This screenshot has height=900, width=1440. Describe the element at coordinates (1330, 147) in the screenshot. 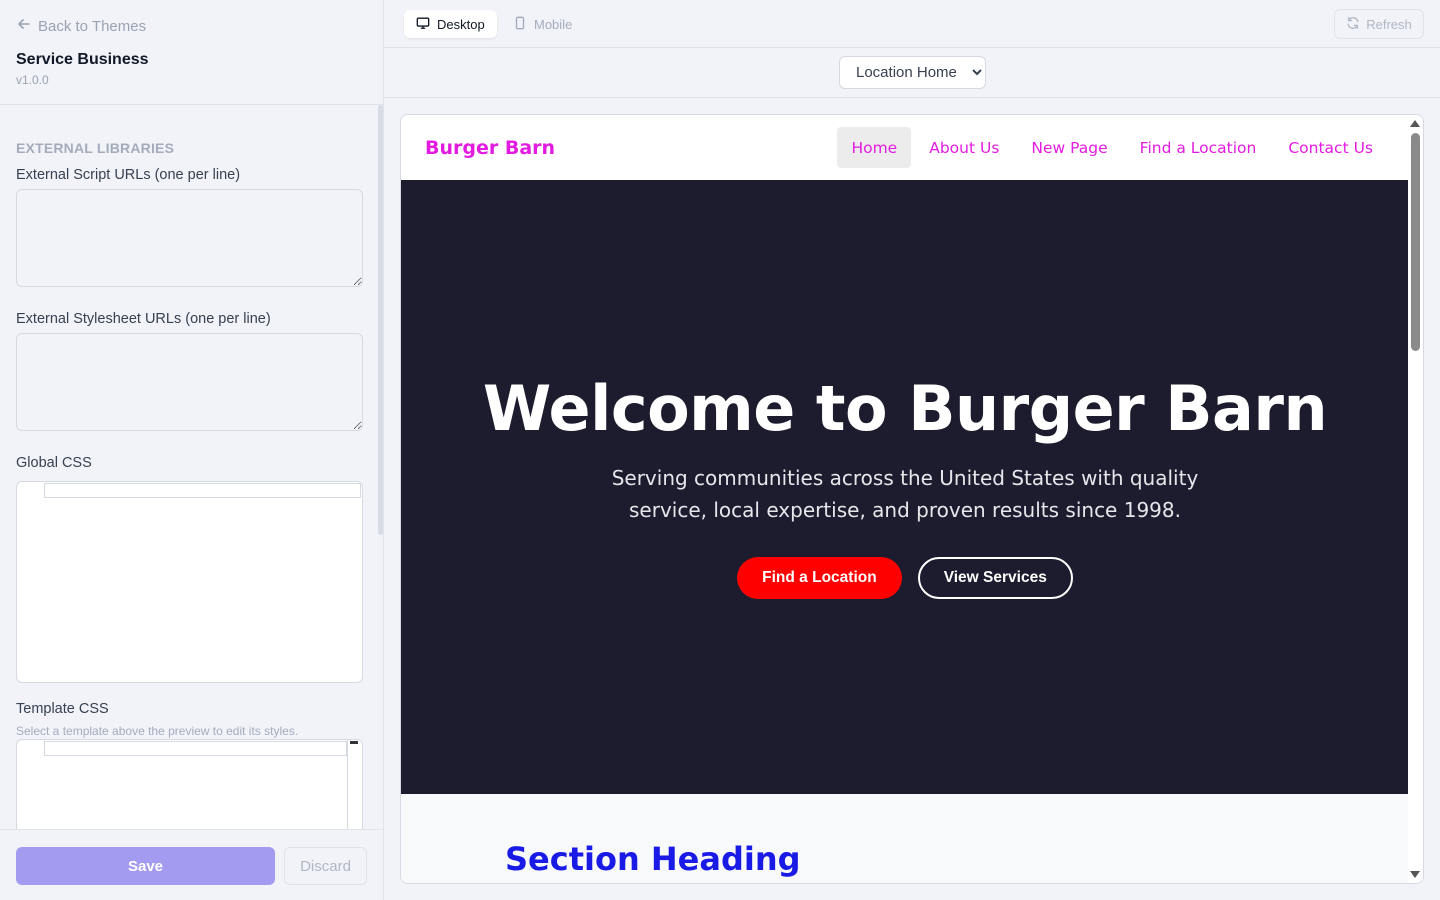

I see `nav-link-contact: Contact Us` at that location.